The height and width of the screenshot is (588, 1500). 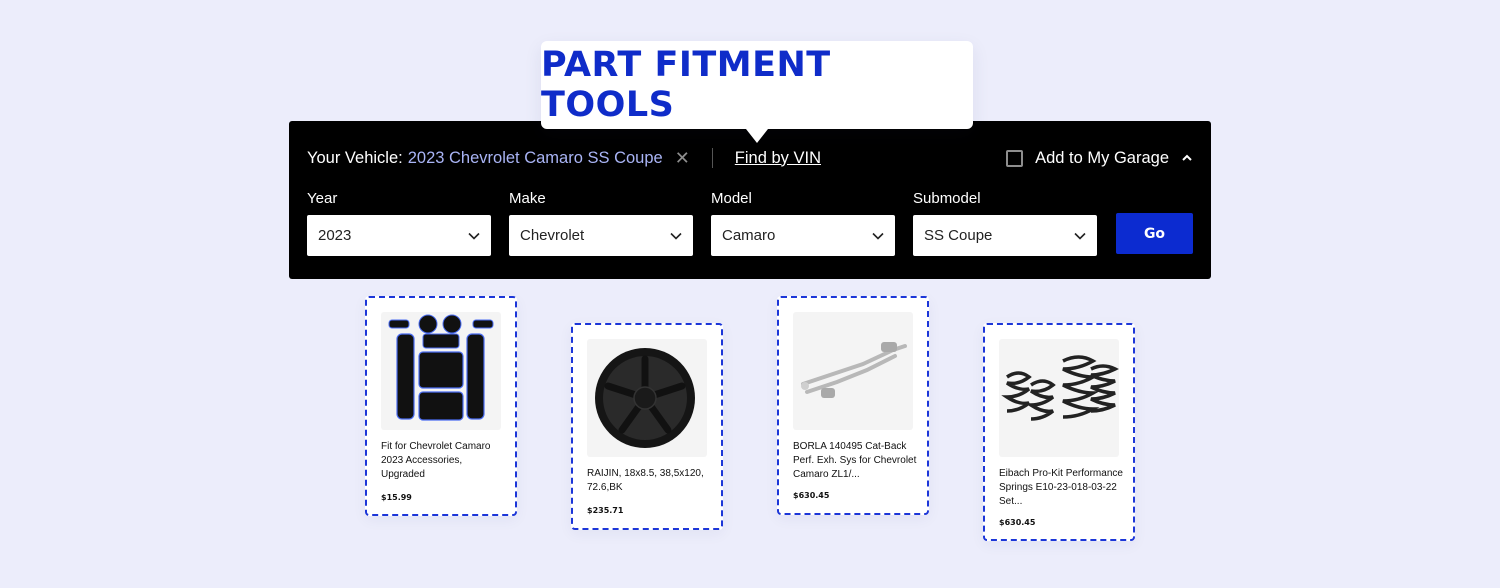 I want to click on model-select: Camaro, so click(x=803, y=235).